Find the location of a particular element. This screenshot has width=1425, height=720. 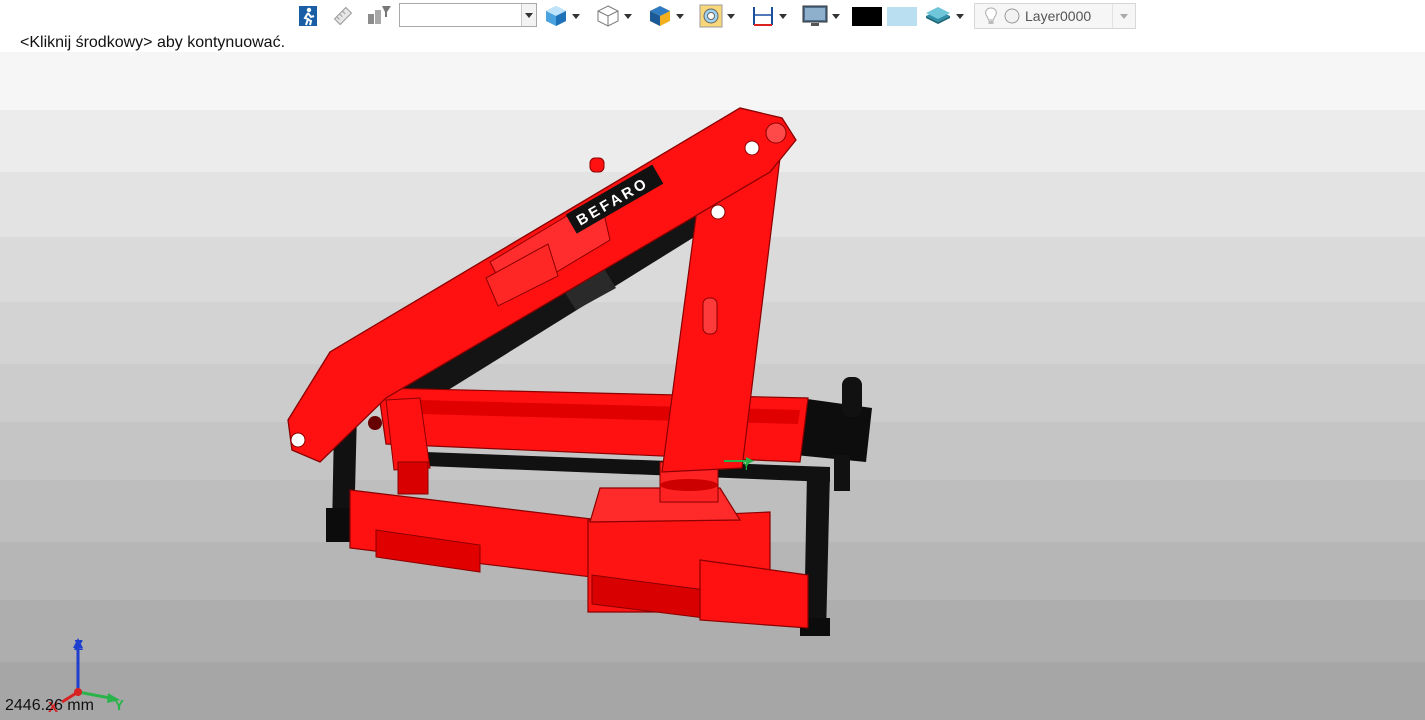

layer-selector: Layer0000 is located at coordinates (1055, 16).